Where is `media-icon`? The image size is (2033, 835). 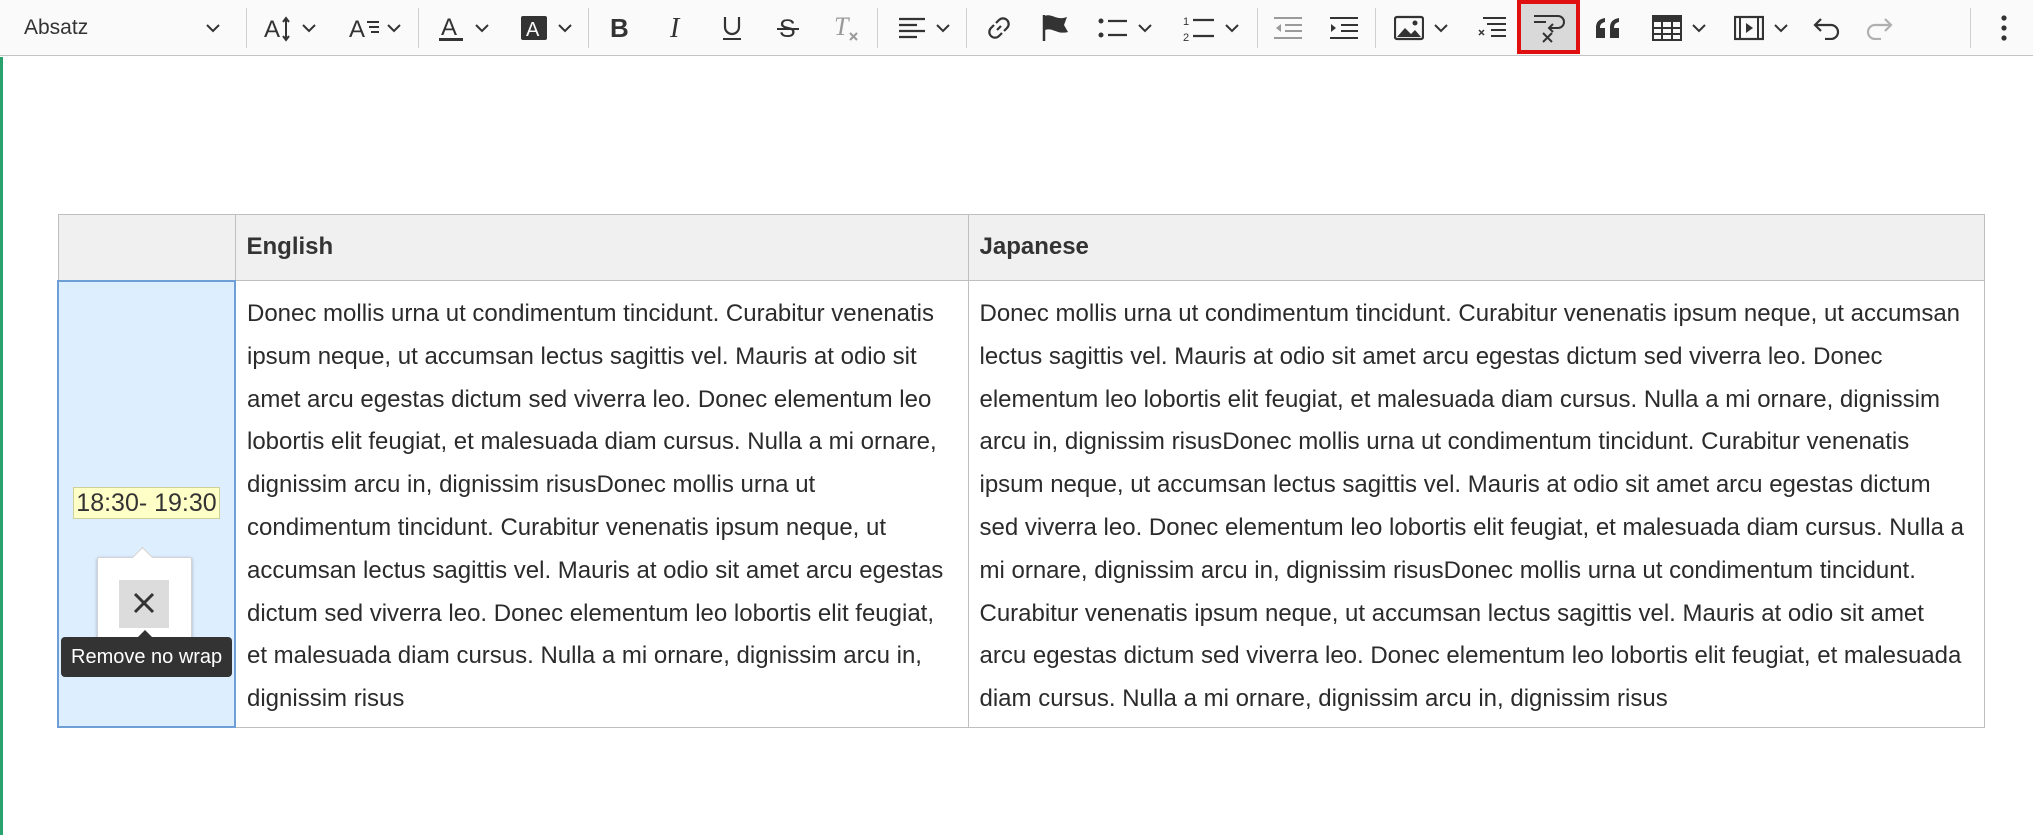
media-icon is located at coordinates (1749, 28).